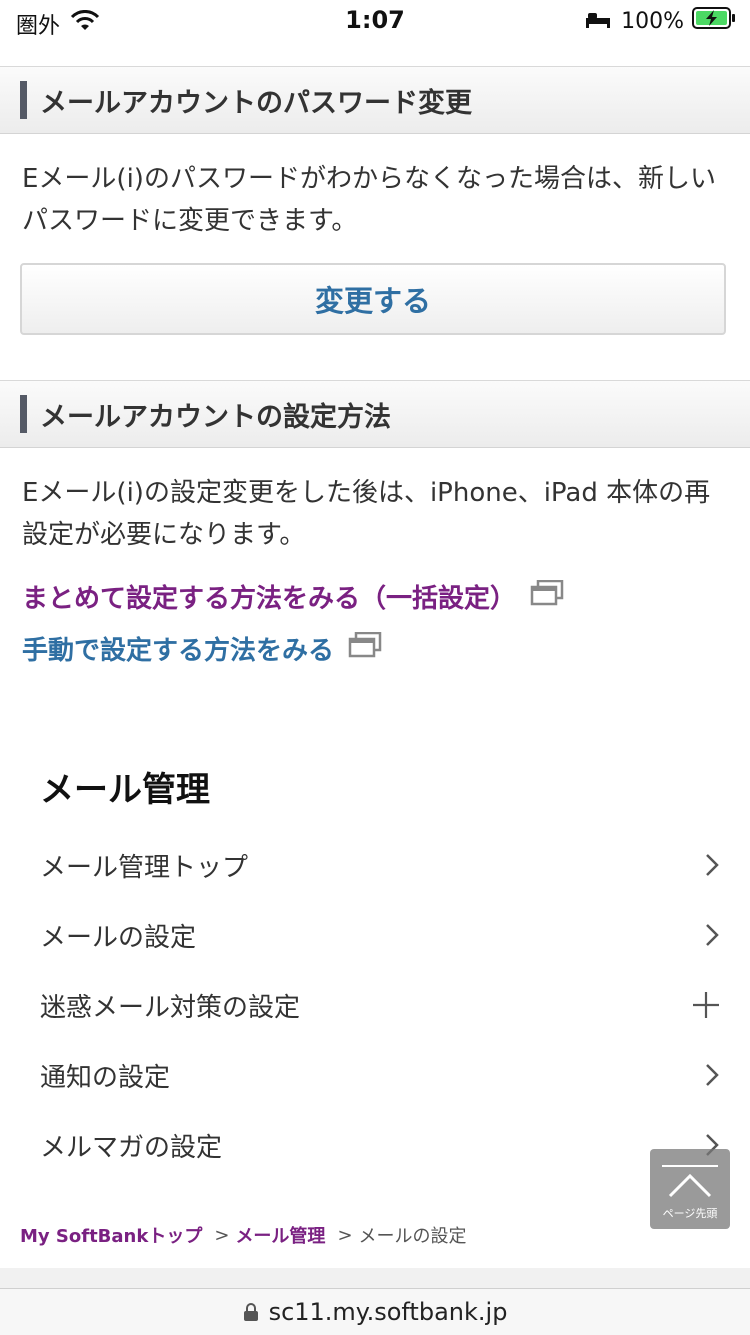 The height and width of the screenshot is (1335, 750). What do you see at coordinates (652, 21) in the screenshot?
I see `battery-percentage: 100%` at bounding box center [652, 21].